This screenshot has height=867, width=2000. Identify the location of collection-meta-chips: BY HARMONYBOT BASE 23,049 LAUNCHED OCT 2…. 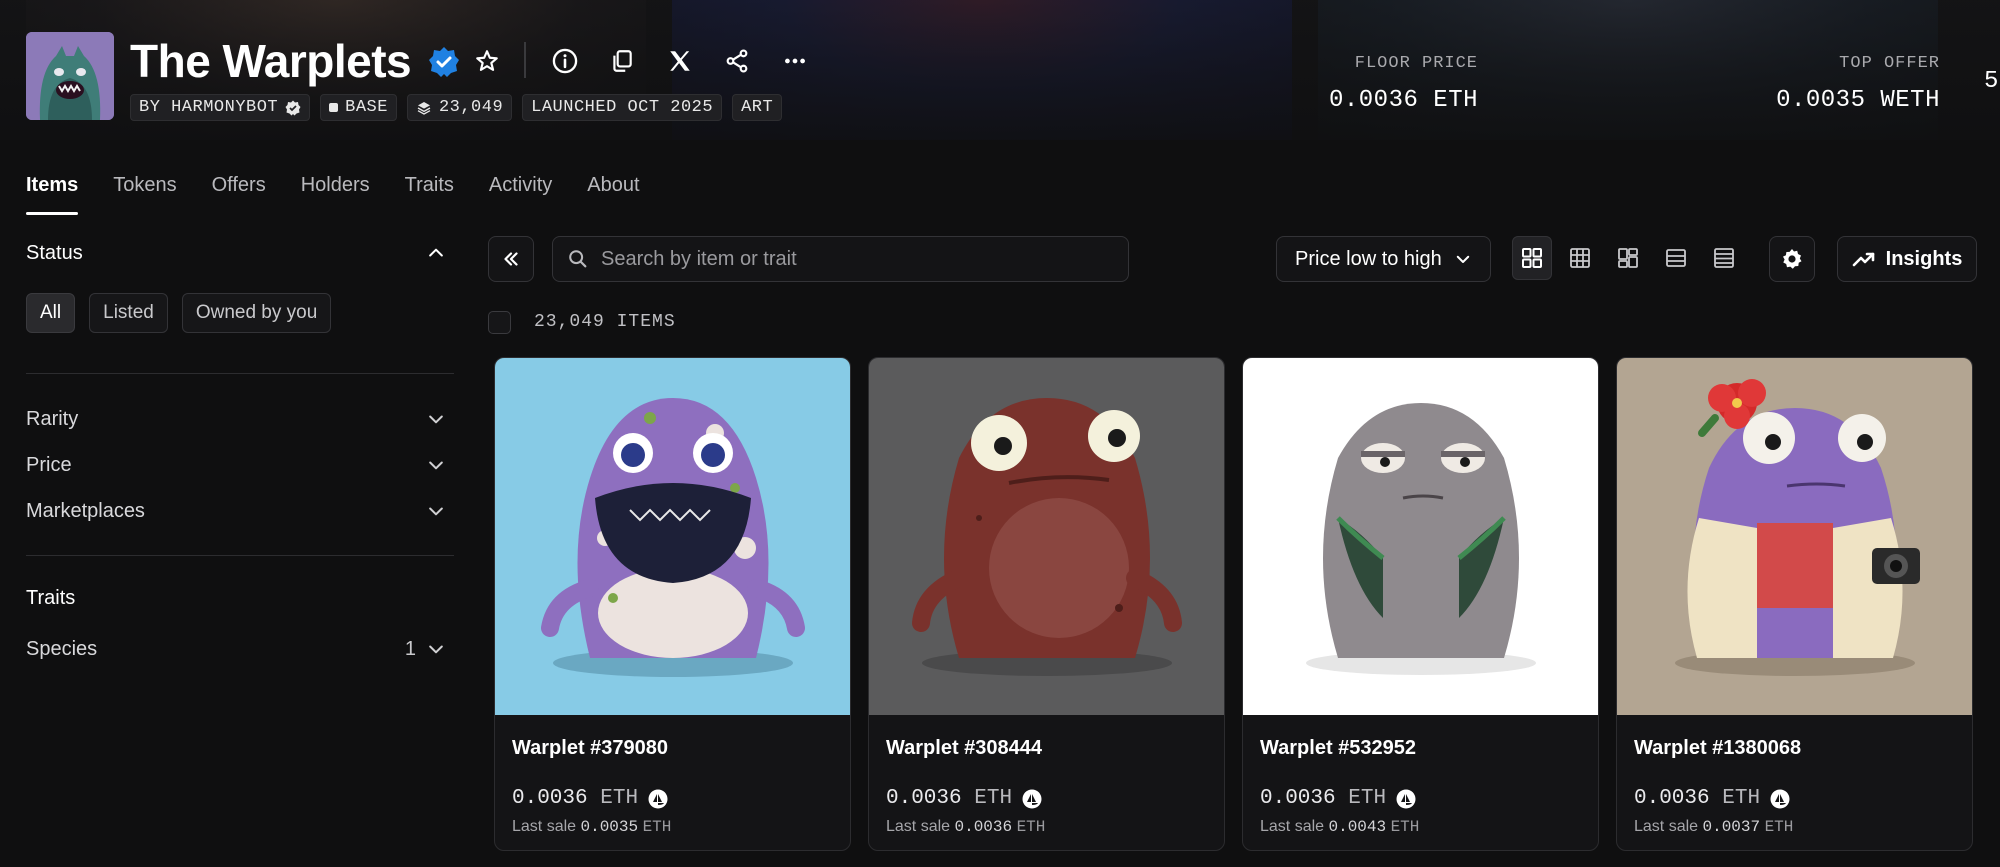
(456, 107).